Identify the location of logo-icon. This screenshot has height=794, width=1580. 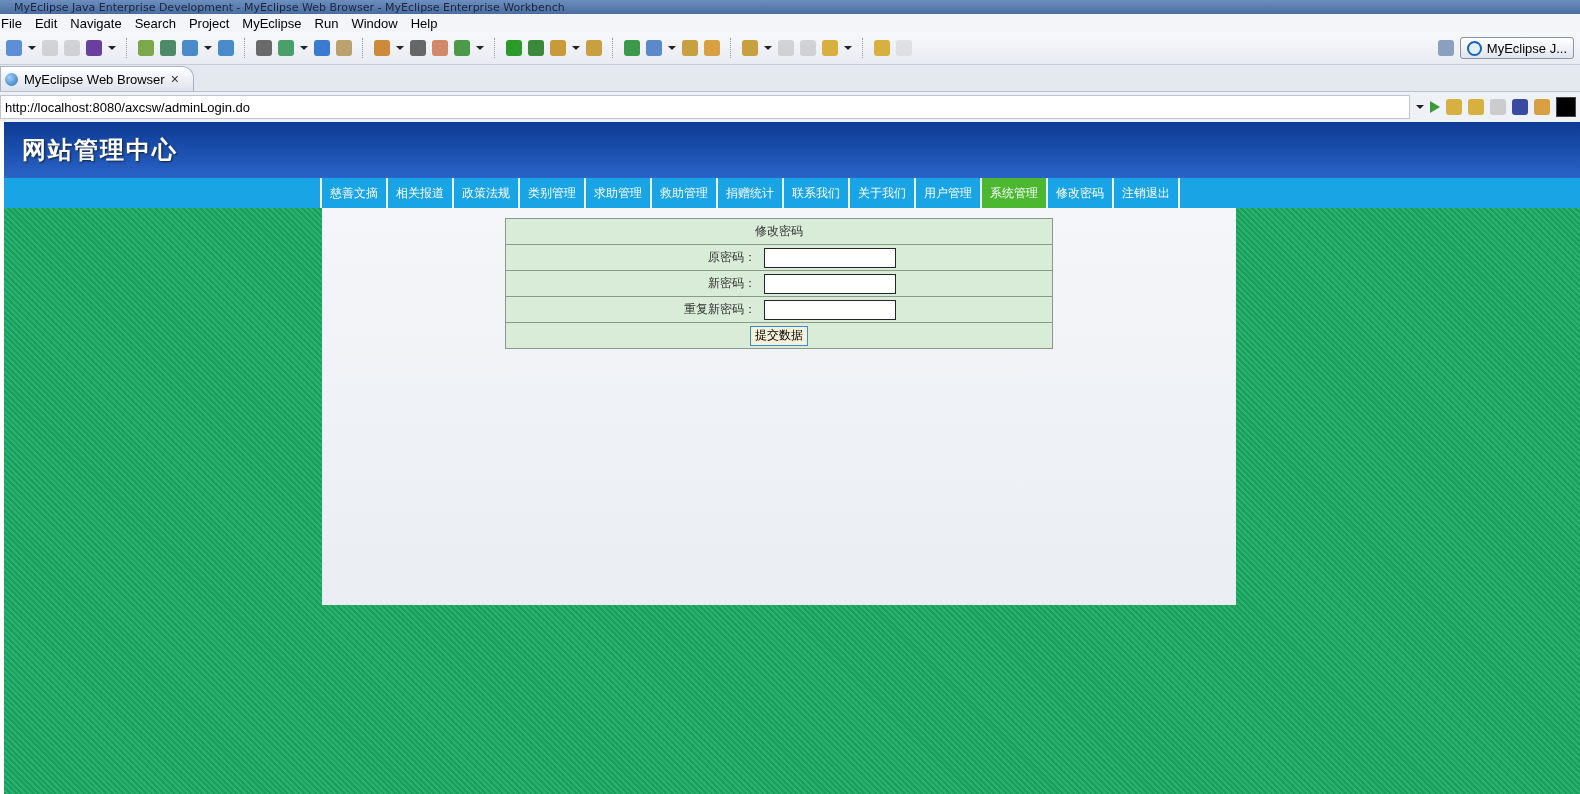
(1474, 48).